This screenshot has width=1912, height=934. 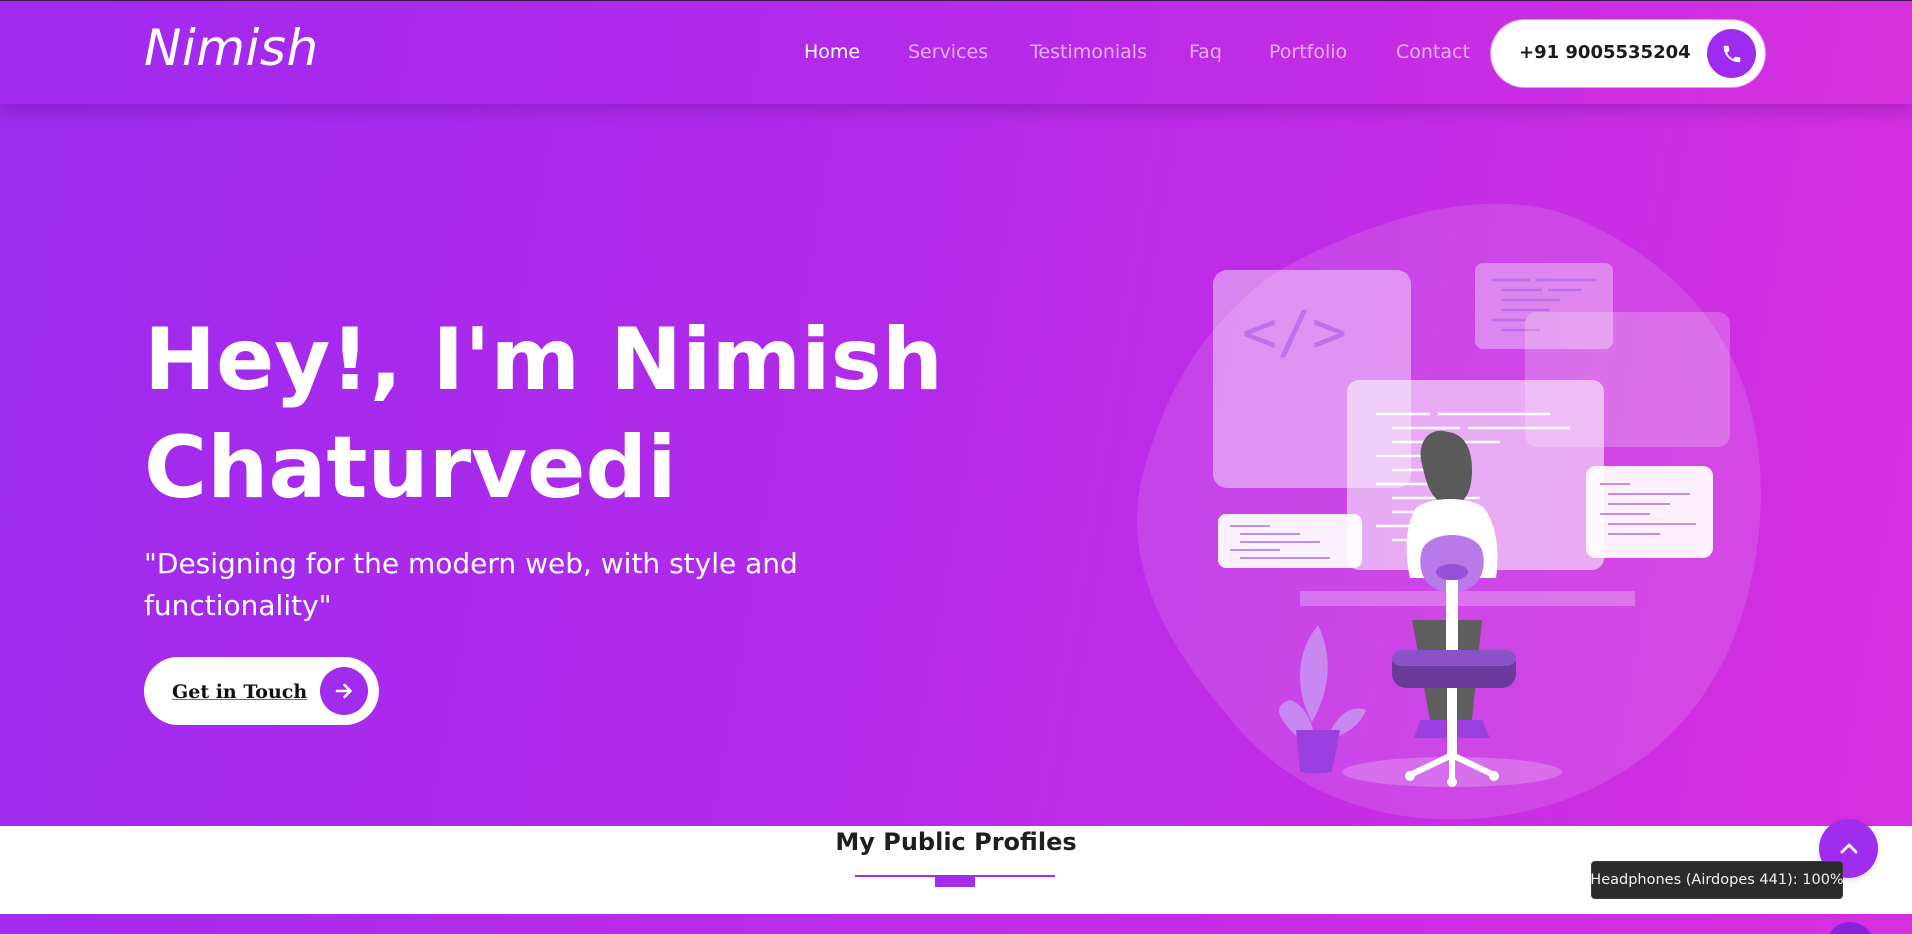 I want to click on phone-icon, so click(x=1731, y=53).